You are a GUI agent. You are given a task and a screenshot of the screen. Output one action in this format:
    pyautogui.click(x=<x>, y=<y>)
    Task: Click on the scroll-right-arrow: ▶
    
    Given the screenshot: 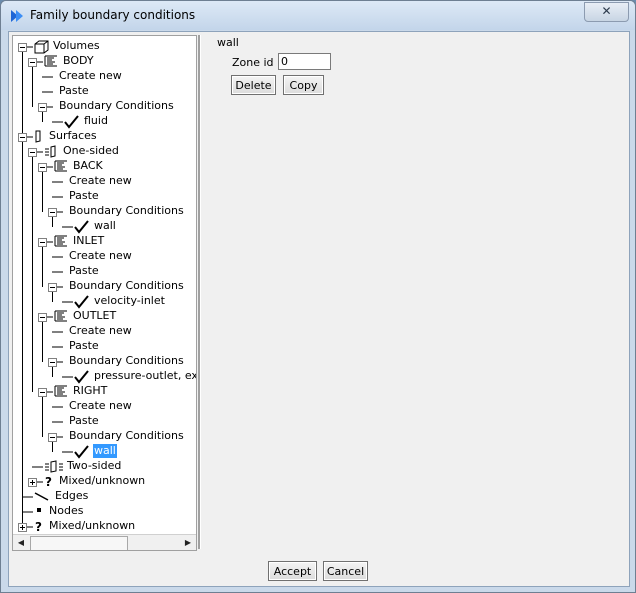 What is the action you would take?
    pyautogui.click(x=188, y=542)
    